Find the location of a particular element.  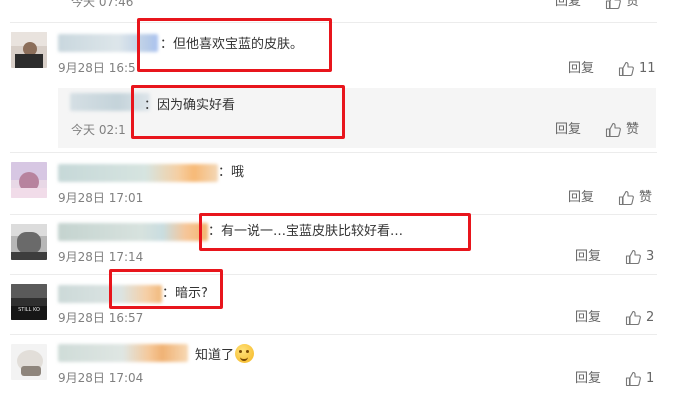

comment-time: 9月28日 16:5 is located at coordinates (97, 68).